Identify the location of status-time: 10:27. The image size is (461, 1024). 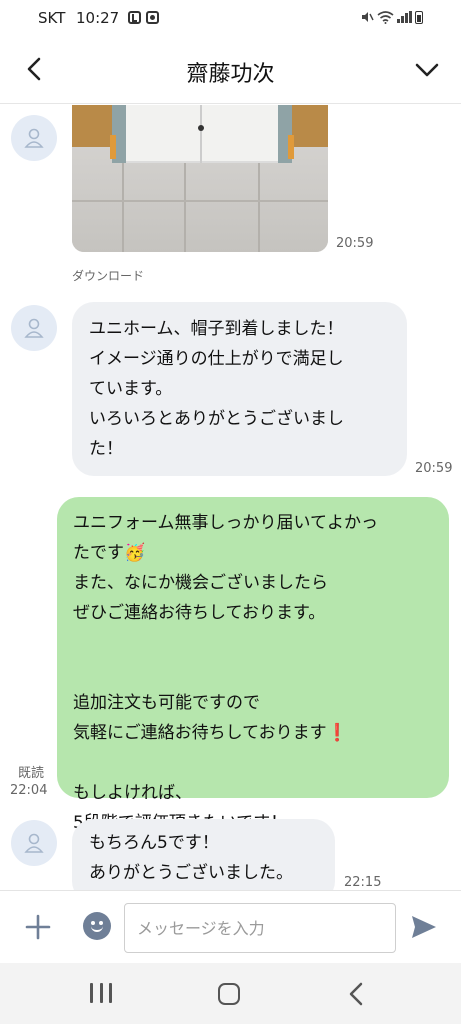
(98, 18).